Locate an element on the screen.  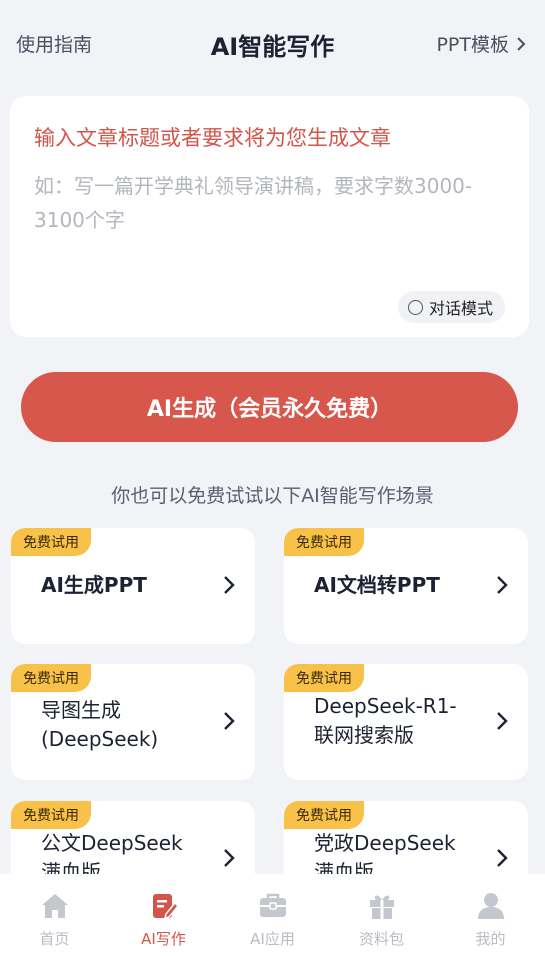
tab-label: 首页 is located at coordinates (54, 939).